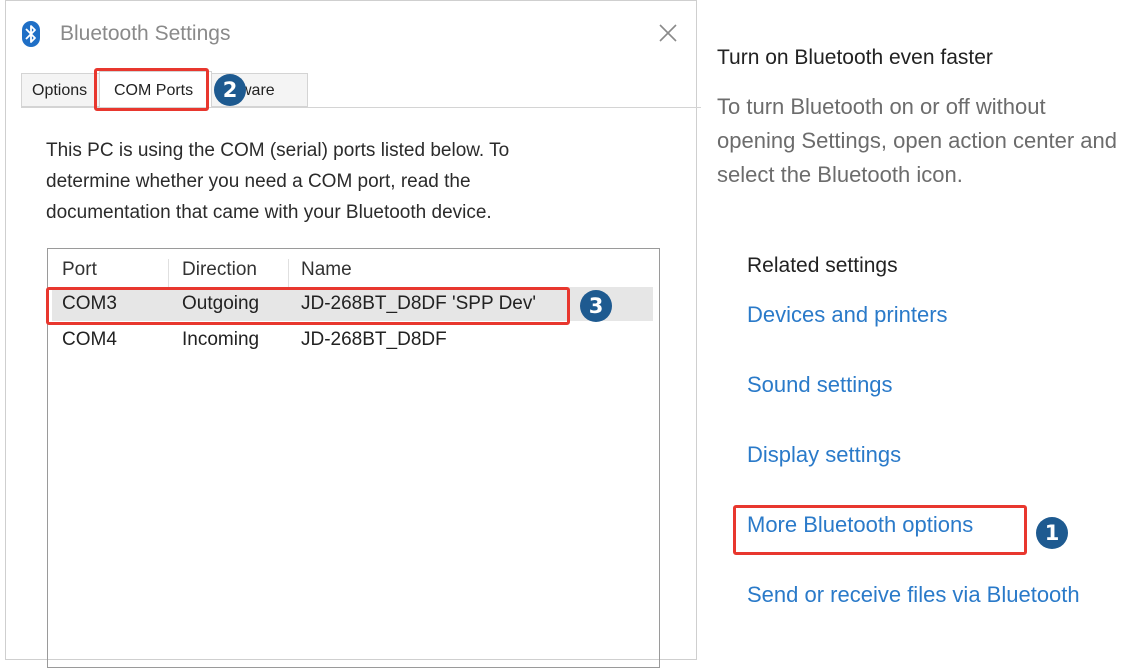 This screenshot has height=668, width=1129. I want to click on cell-port: COM4, so click(89, 339).